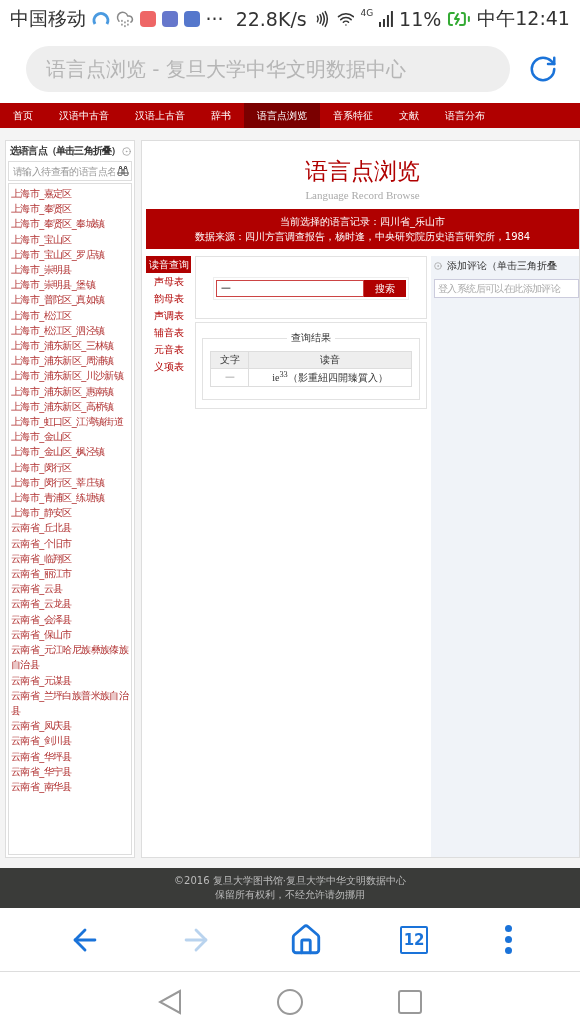  What do you see at coordinates (70, 361) in the screenshot?
I see `location-link: 上海市_浦东新区_周浦镇` at bounding box center [70, 361].